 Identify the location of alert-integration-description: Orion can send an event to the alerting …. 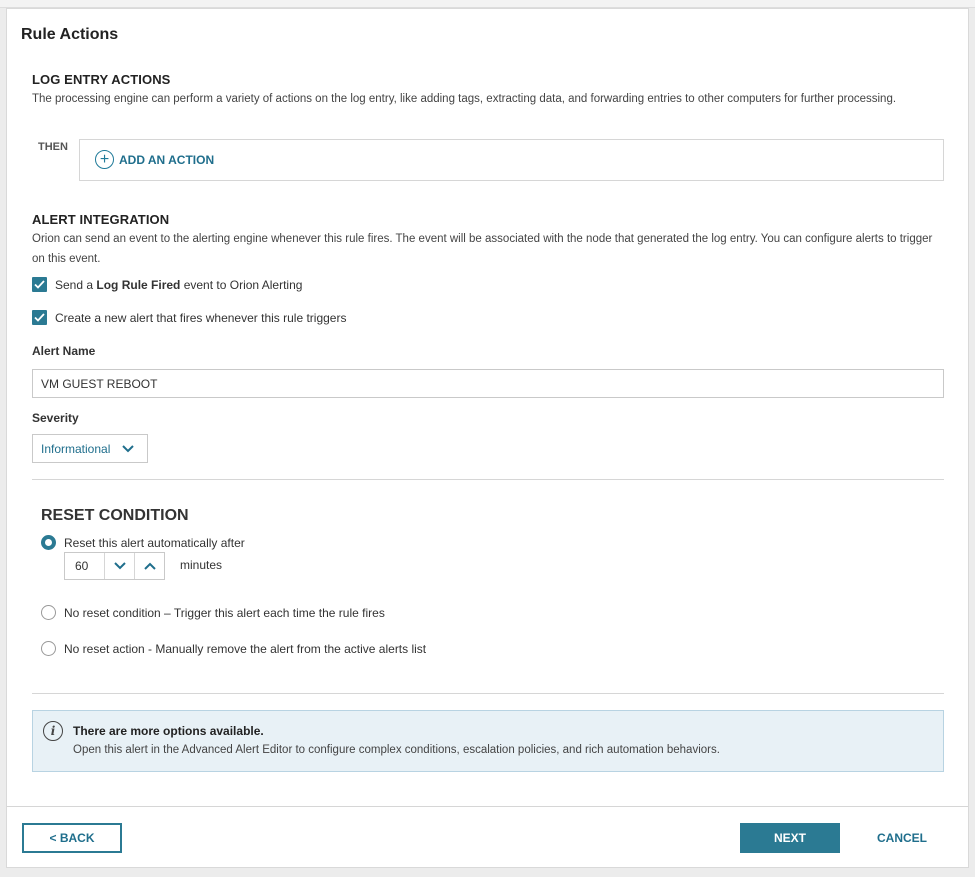
(482, 249).